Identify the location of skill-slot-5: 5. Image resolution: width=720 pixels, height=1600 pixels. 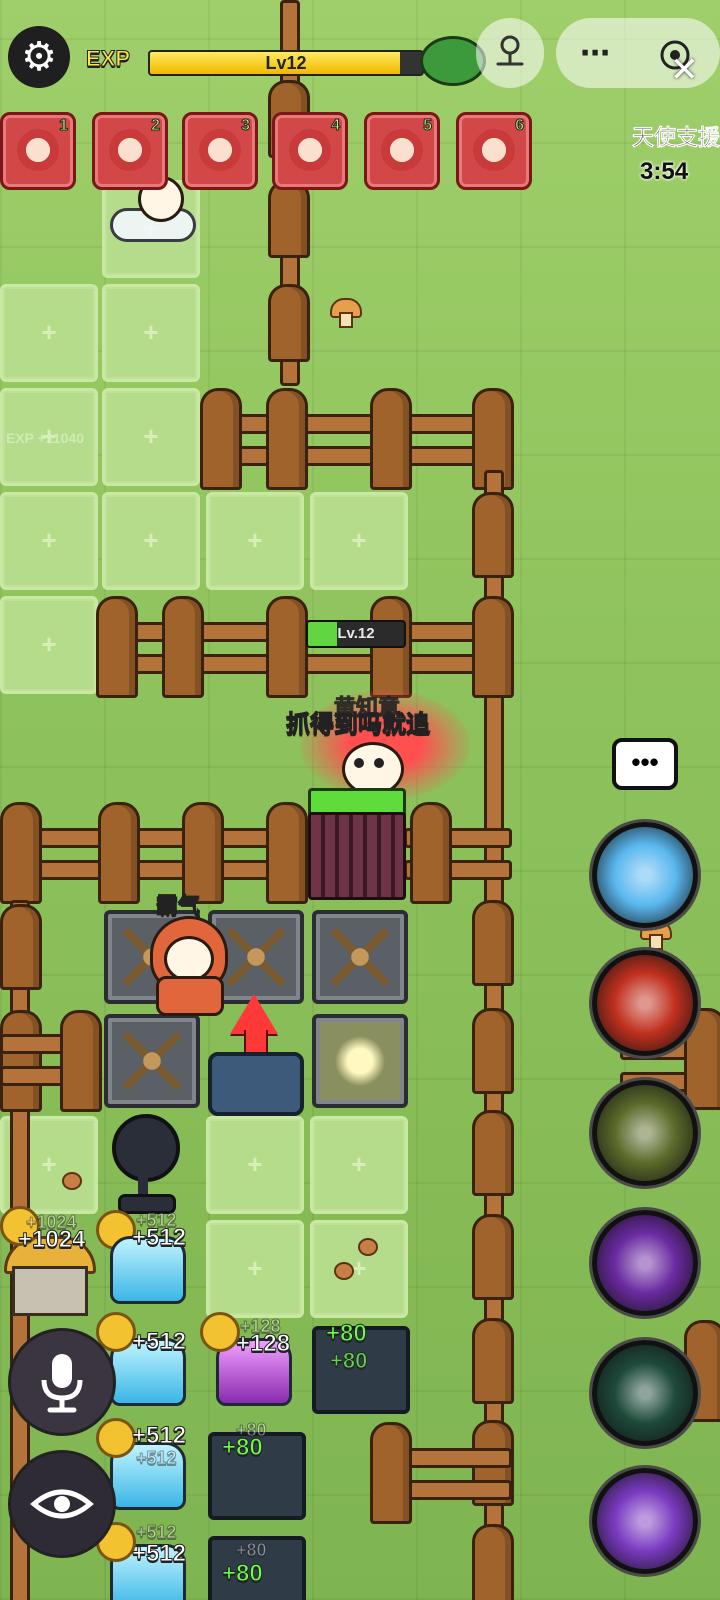
(402, 151).